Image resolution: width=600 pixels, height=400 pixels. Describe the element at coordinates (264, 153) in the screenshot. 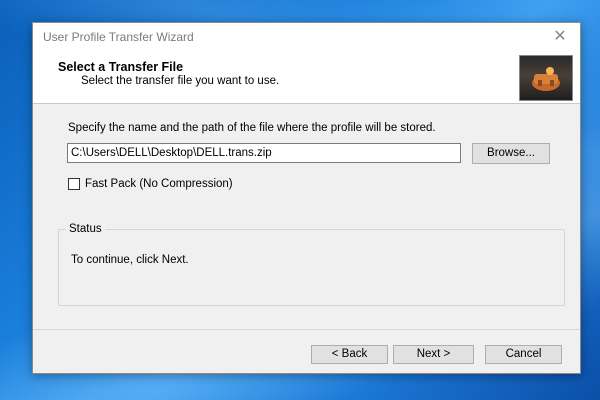

I see `file-path-input` at that location.